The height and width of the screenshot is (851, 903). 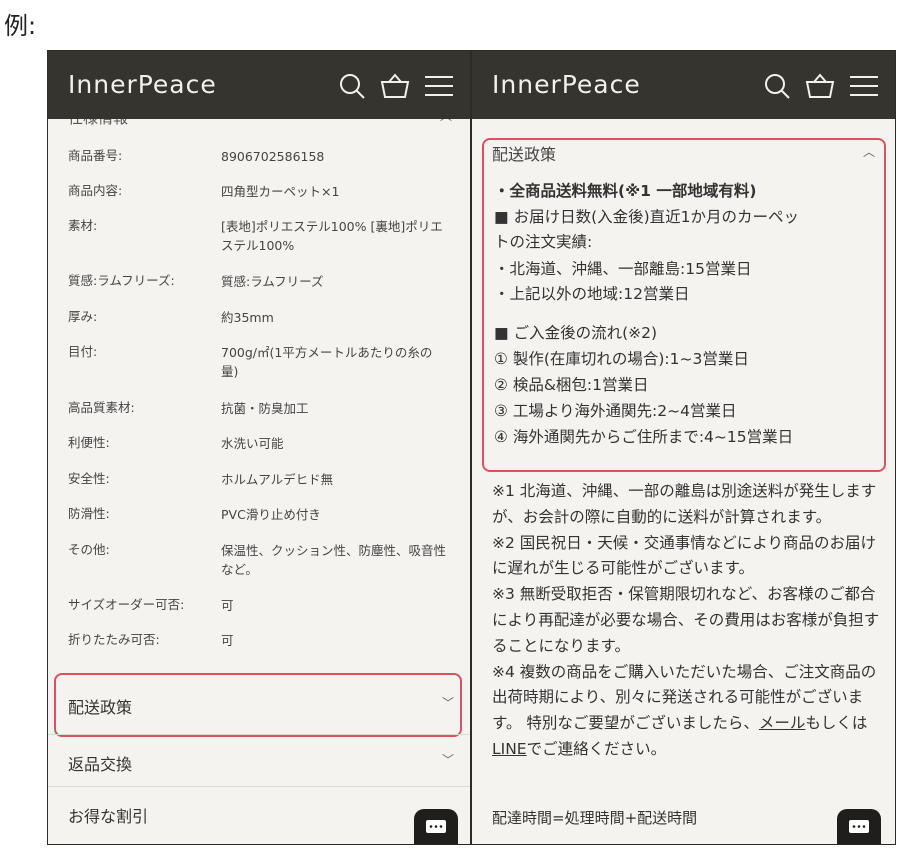 What do you see at coordinates (89, 442) in the screenshot?
I see `spec-key: 利便性:` at bounding box center [89, 442].